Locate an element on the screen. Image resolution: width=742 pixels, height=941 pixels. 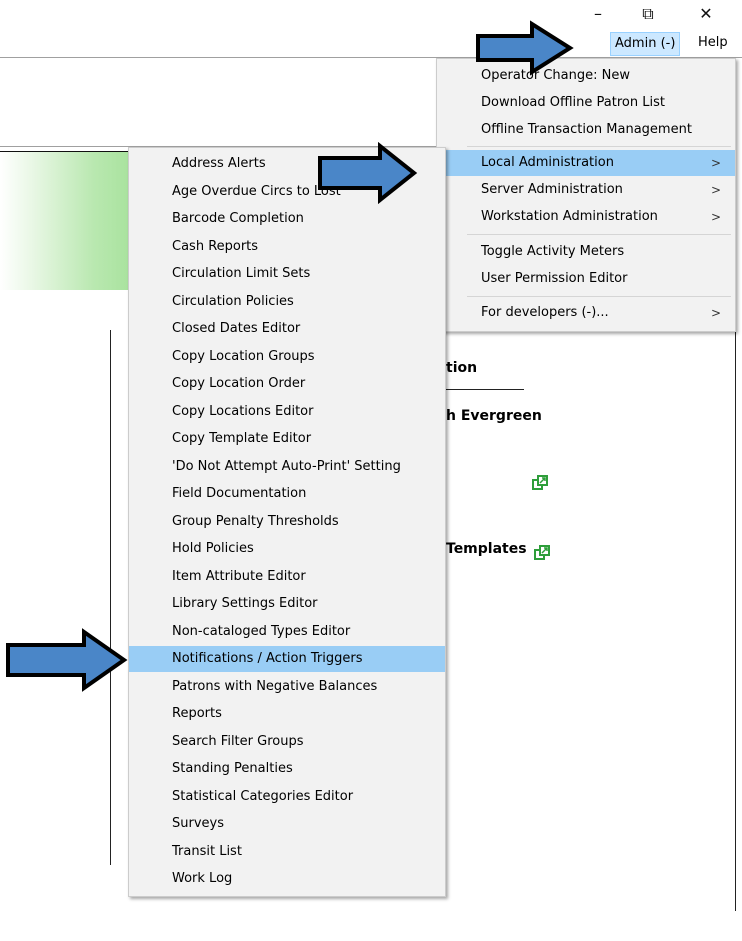
menu-item-label: Surveys is located at coordinates (198, 823).